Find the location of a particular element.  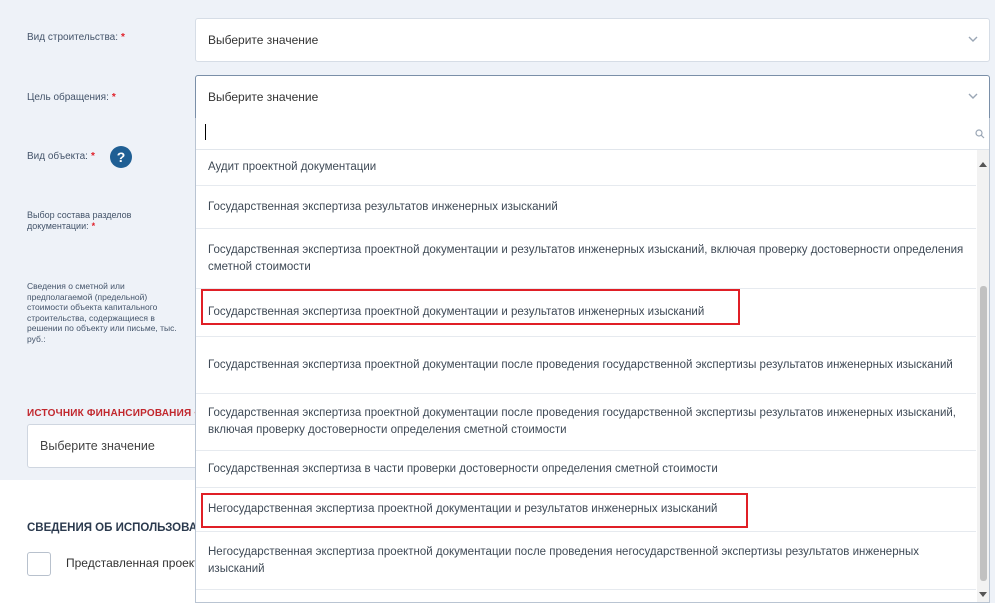

funding-select: Выберите значение is located at coordinates (119, 446).